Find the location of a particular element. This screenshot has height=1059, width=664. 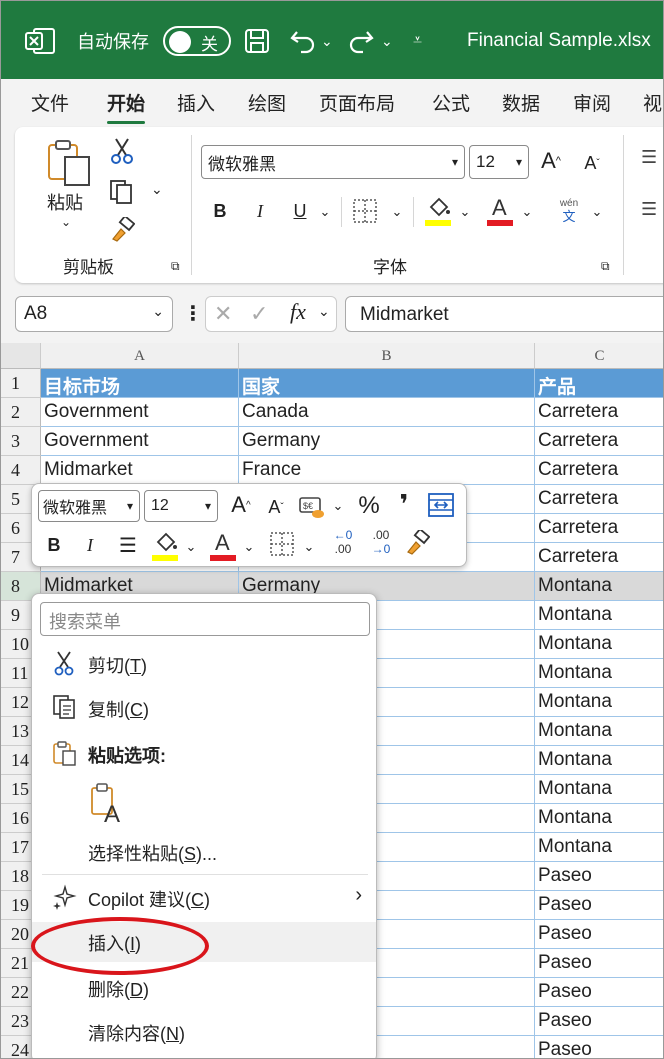

mini-bold-button: B is located at coordinates (54, 545).